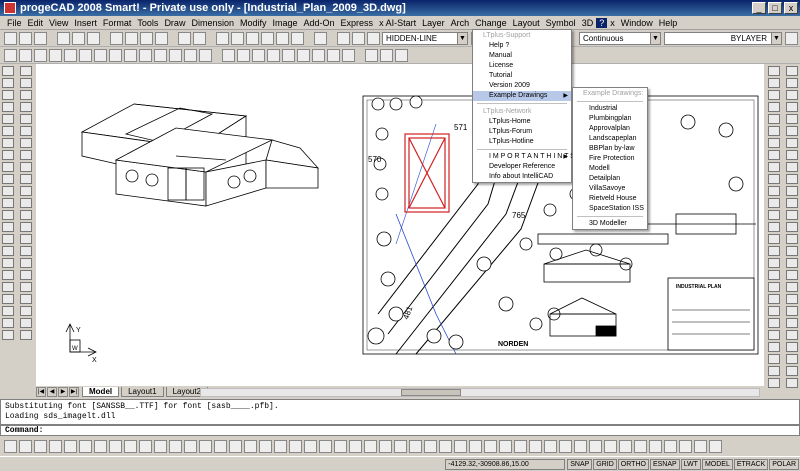 The width and height of the screenshot is (800, 471). I want to click on menu-dimension: Dimension, so click(212, 23).